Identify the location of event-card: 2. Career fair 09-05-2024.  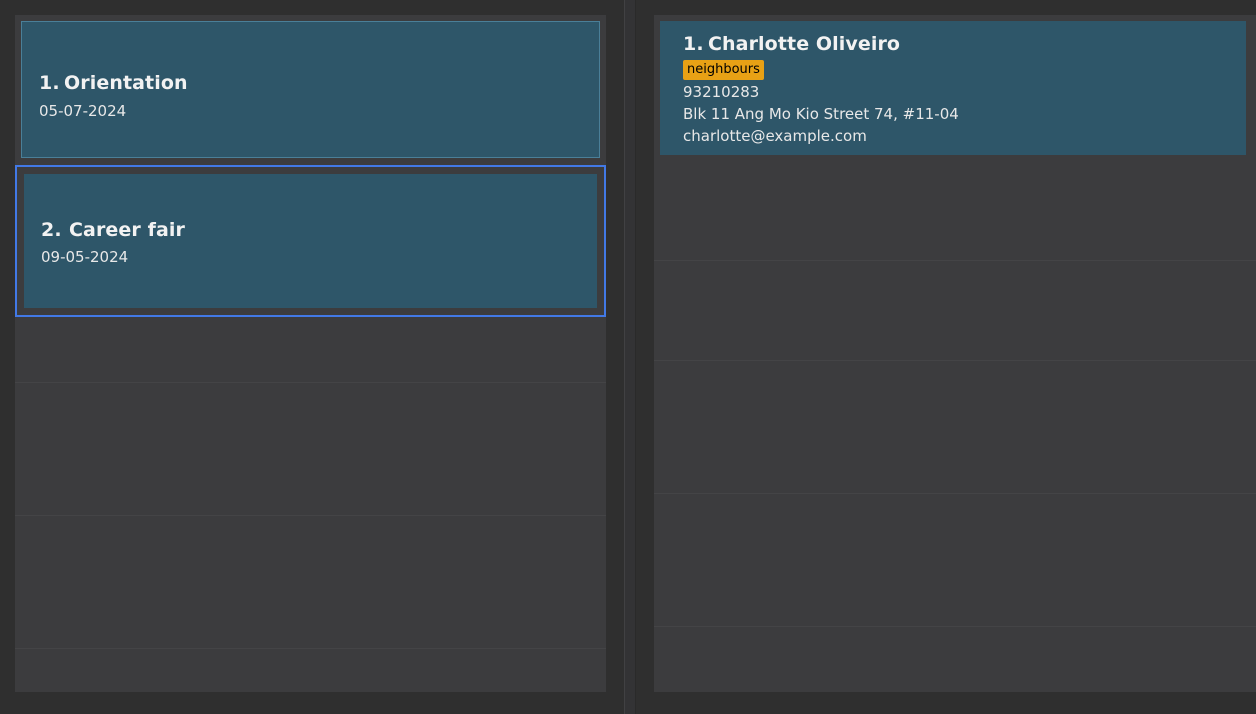
(310, 241).